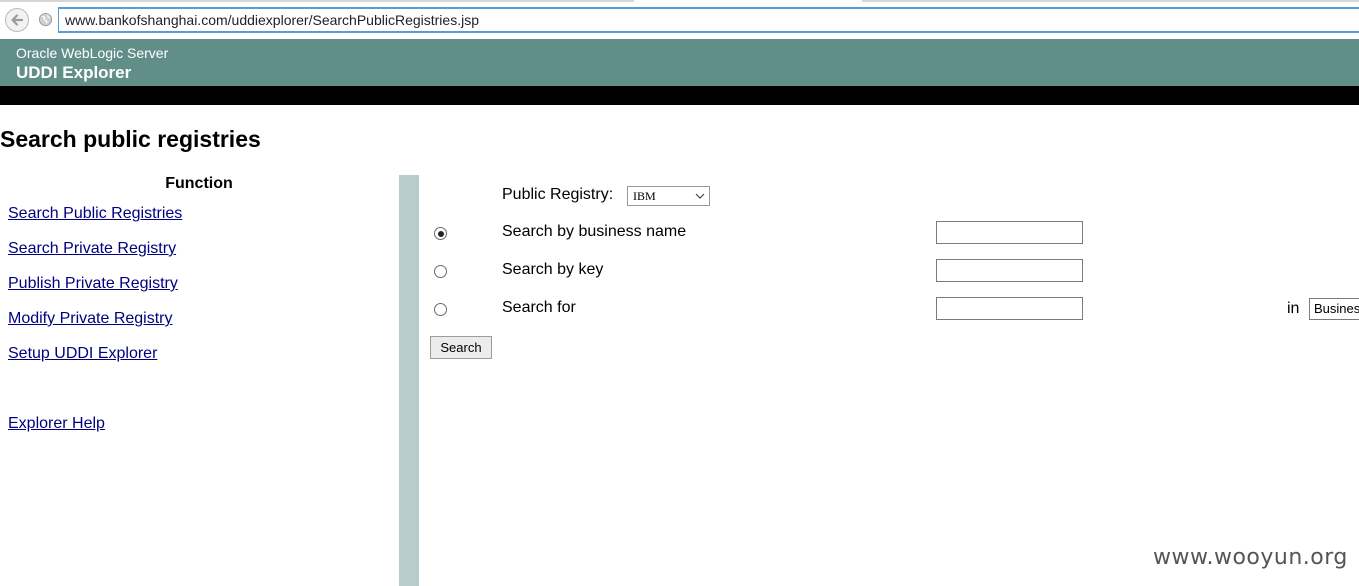 The width and height of the screenshot is (1359, 586). What do you see at coordinates (130, 139) in the screenshot?
I see `page-title: Search public registries` at bounding box center [130, 139].